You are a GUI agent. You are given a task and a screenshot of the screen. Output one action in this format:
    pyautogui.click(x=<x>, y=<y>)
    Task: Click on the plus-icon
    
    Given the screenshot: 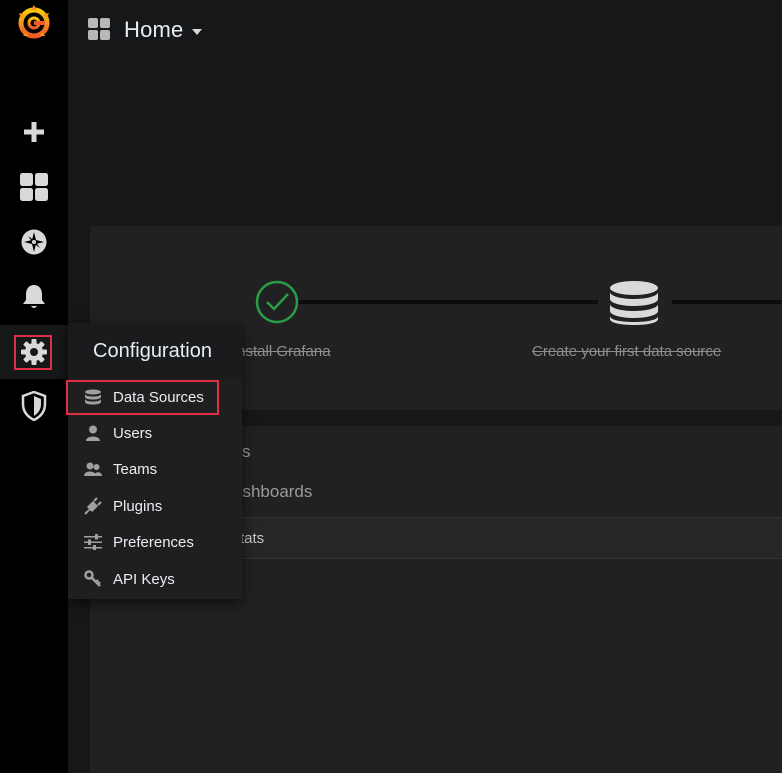 What is the action you would take?
    pyautogui.click(x=34, y=132)
    